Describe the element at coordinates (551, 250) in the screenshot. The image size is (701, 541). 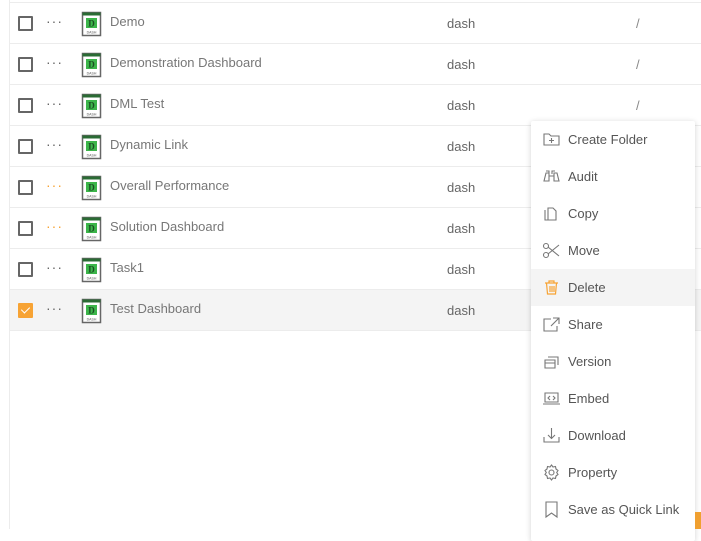
I see `scissors-icon` at that location.